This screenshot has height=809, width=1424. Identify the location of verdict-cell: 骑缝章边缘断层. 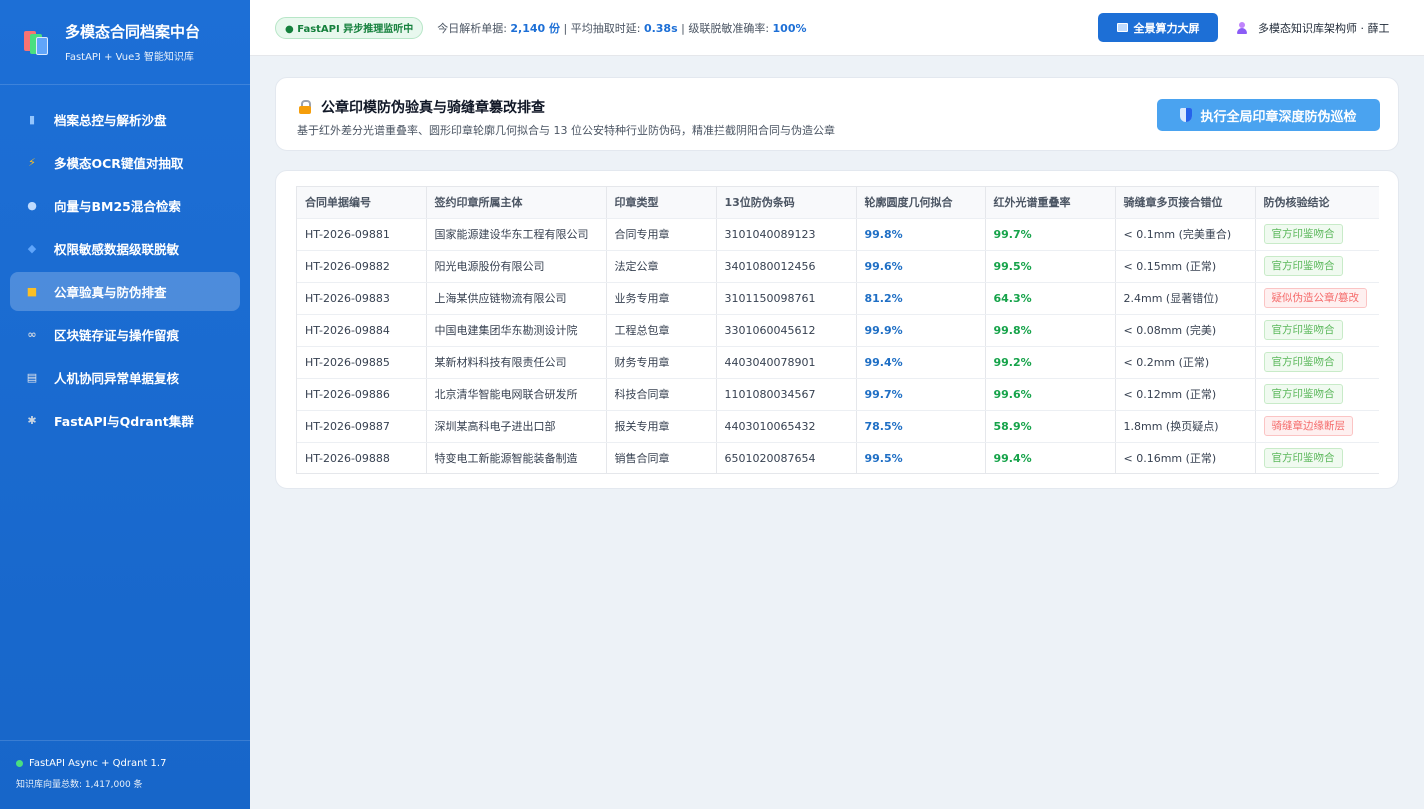
(1317, 426).